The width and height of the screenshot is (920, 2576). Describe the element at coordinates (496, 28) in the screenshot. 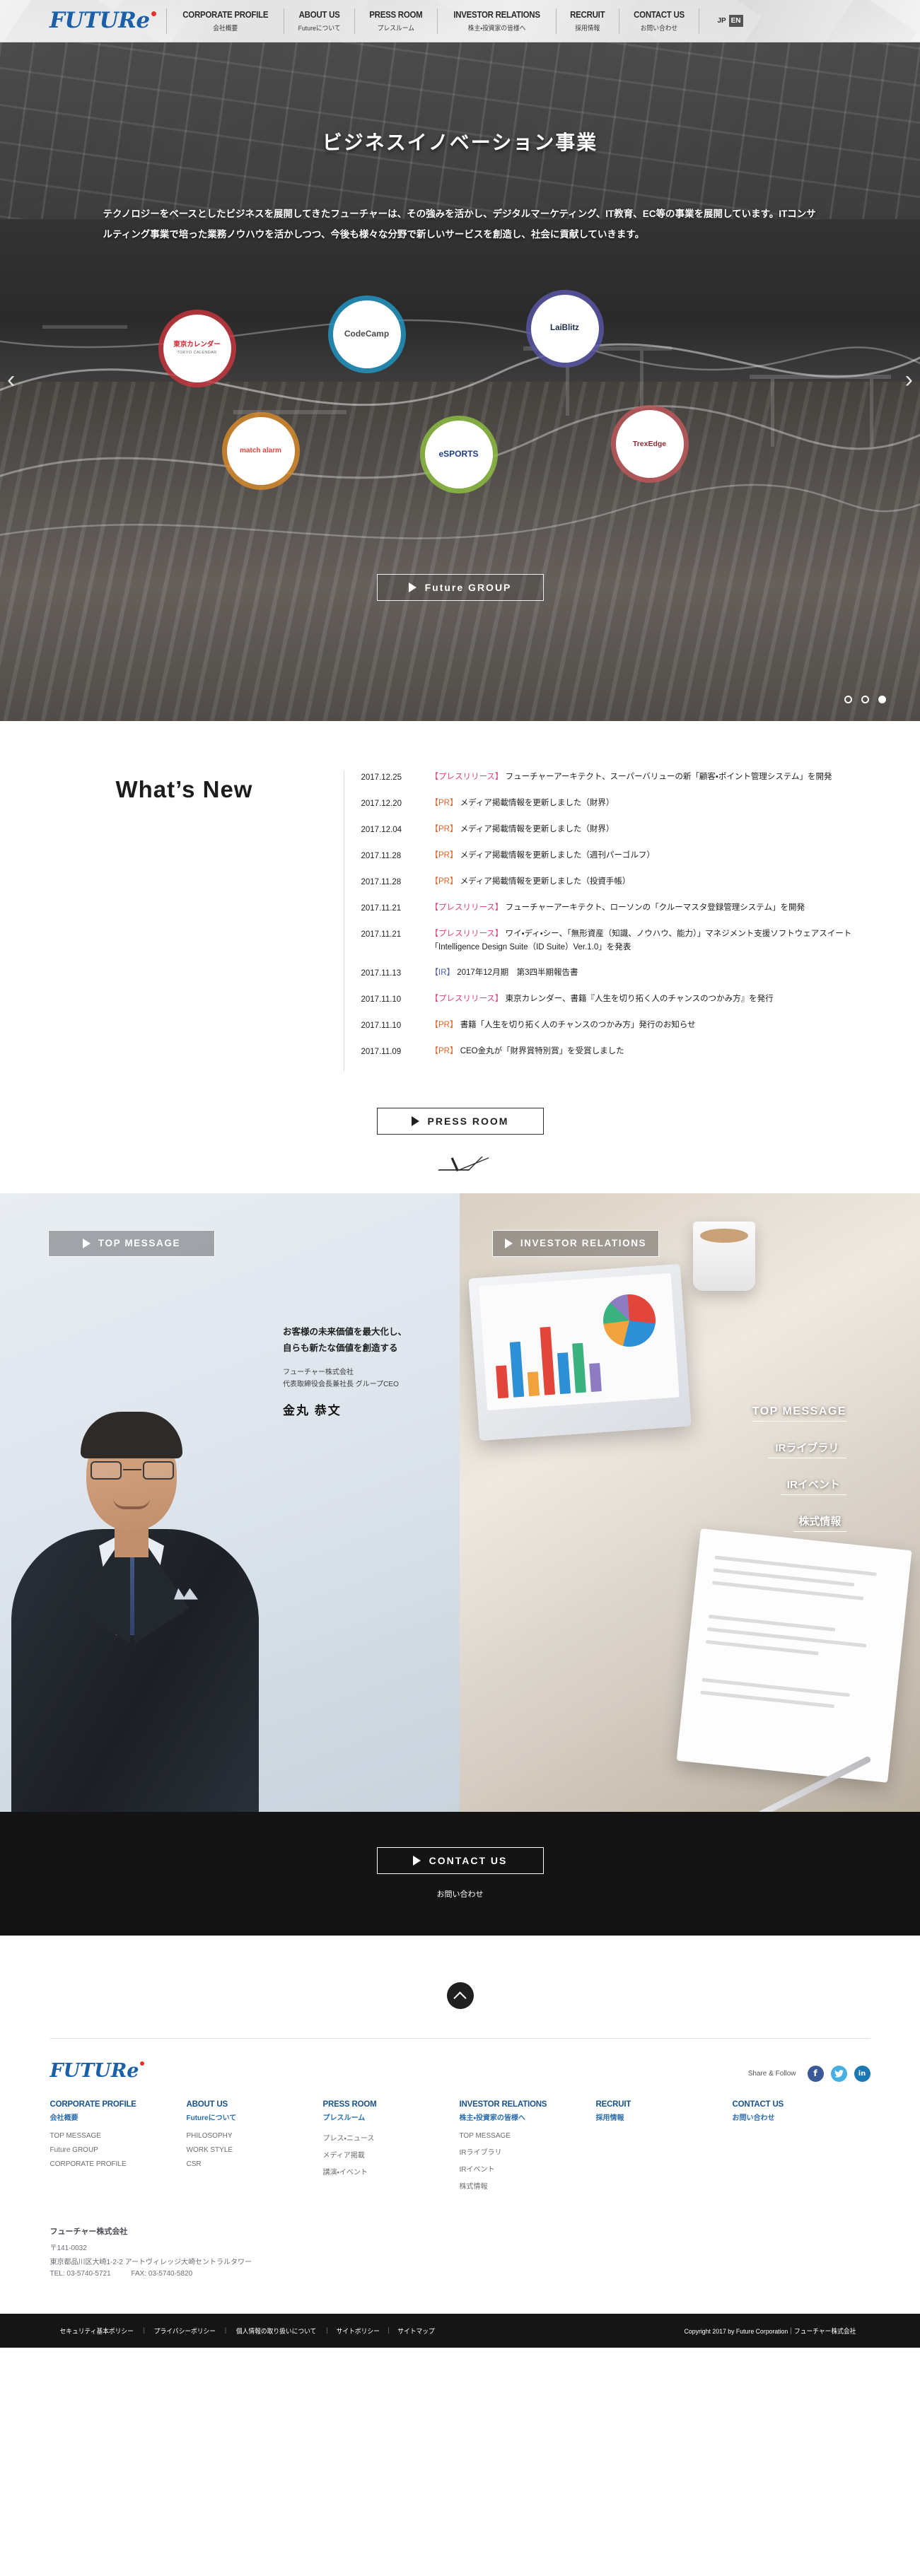

I see `nav-label-jp: 株主・投資家の皆様へ` at that location.